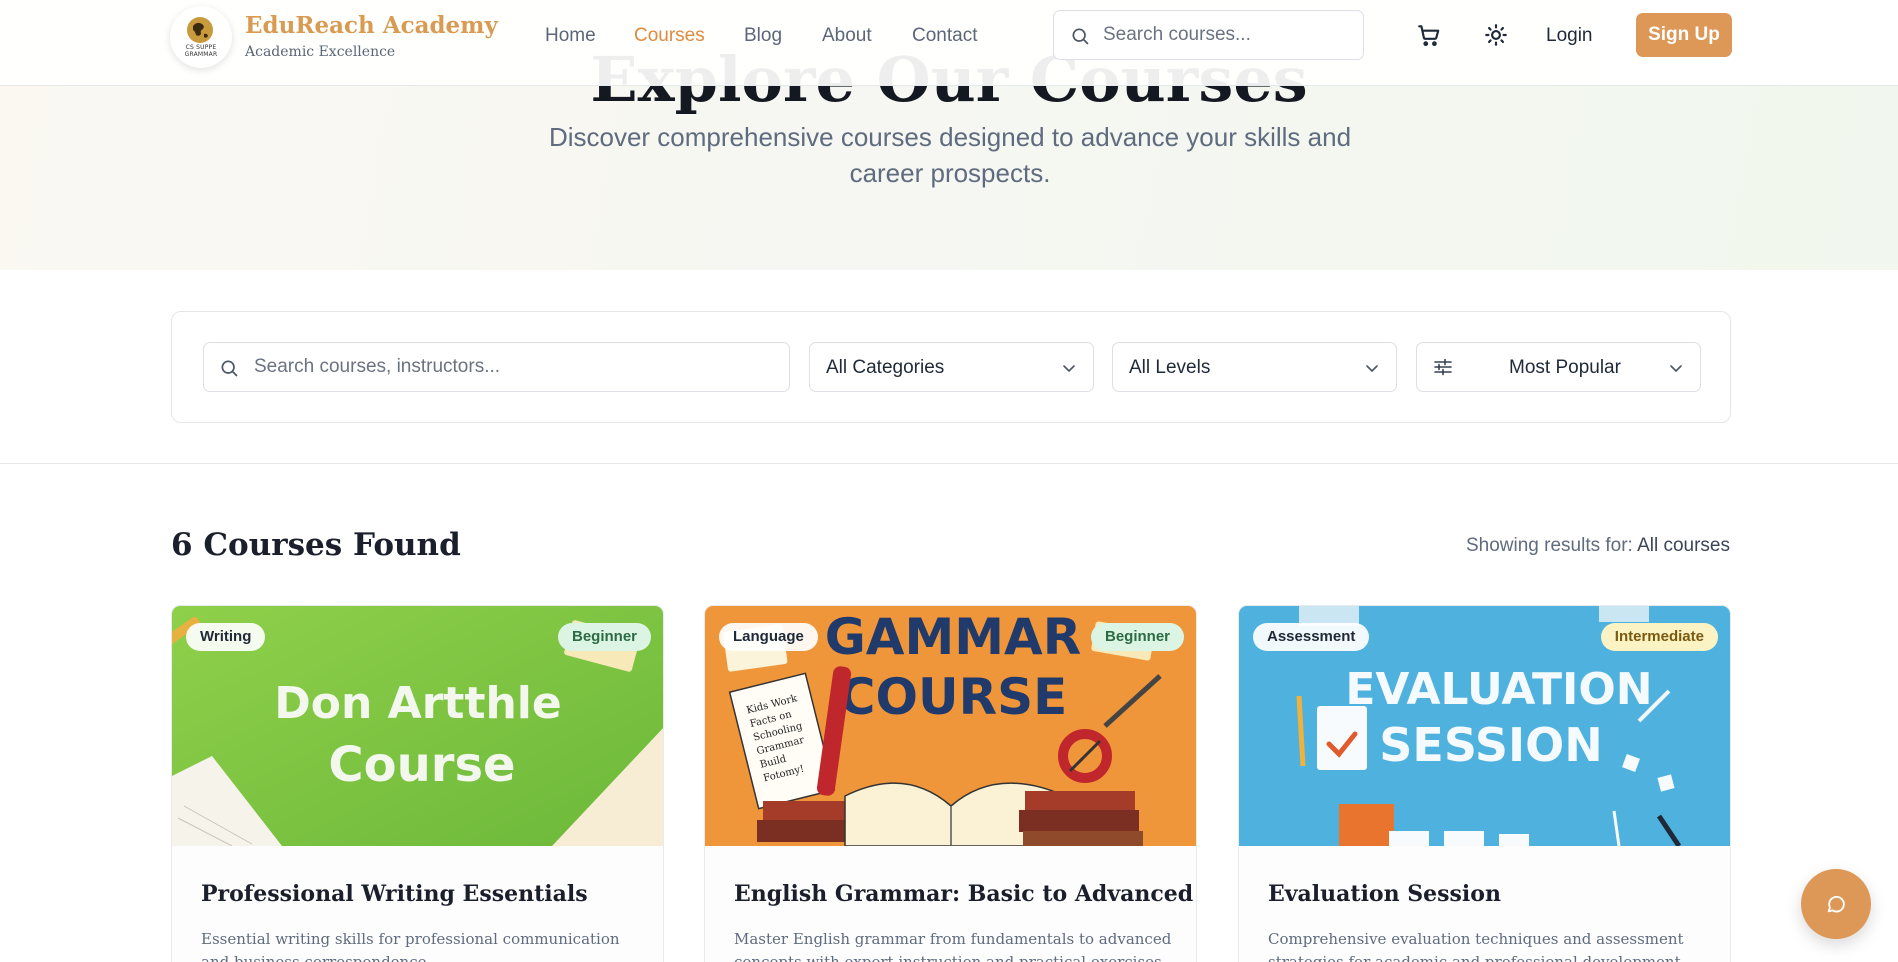 This screenshot has width=1898, height=962. I want to click on logo-text: CS SUPPE GRAMMAR, so click(201, 51).